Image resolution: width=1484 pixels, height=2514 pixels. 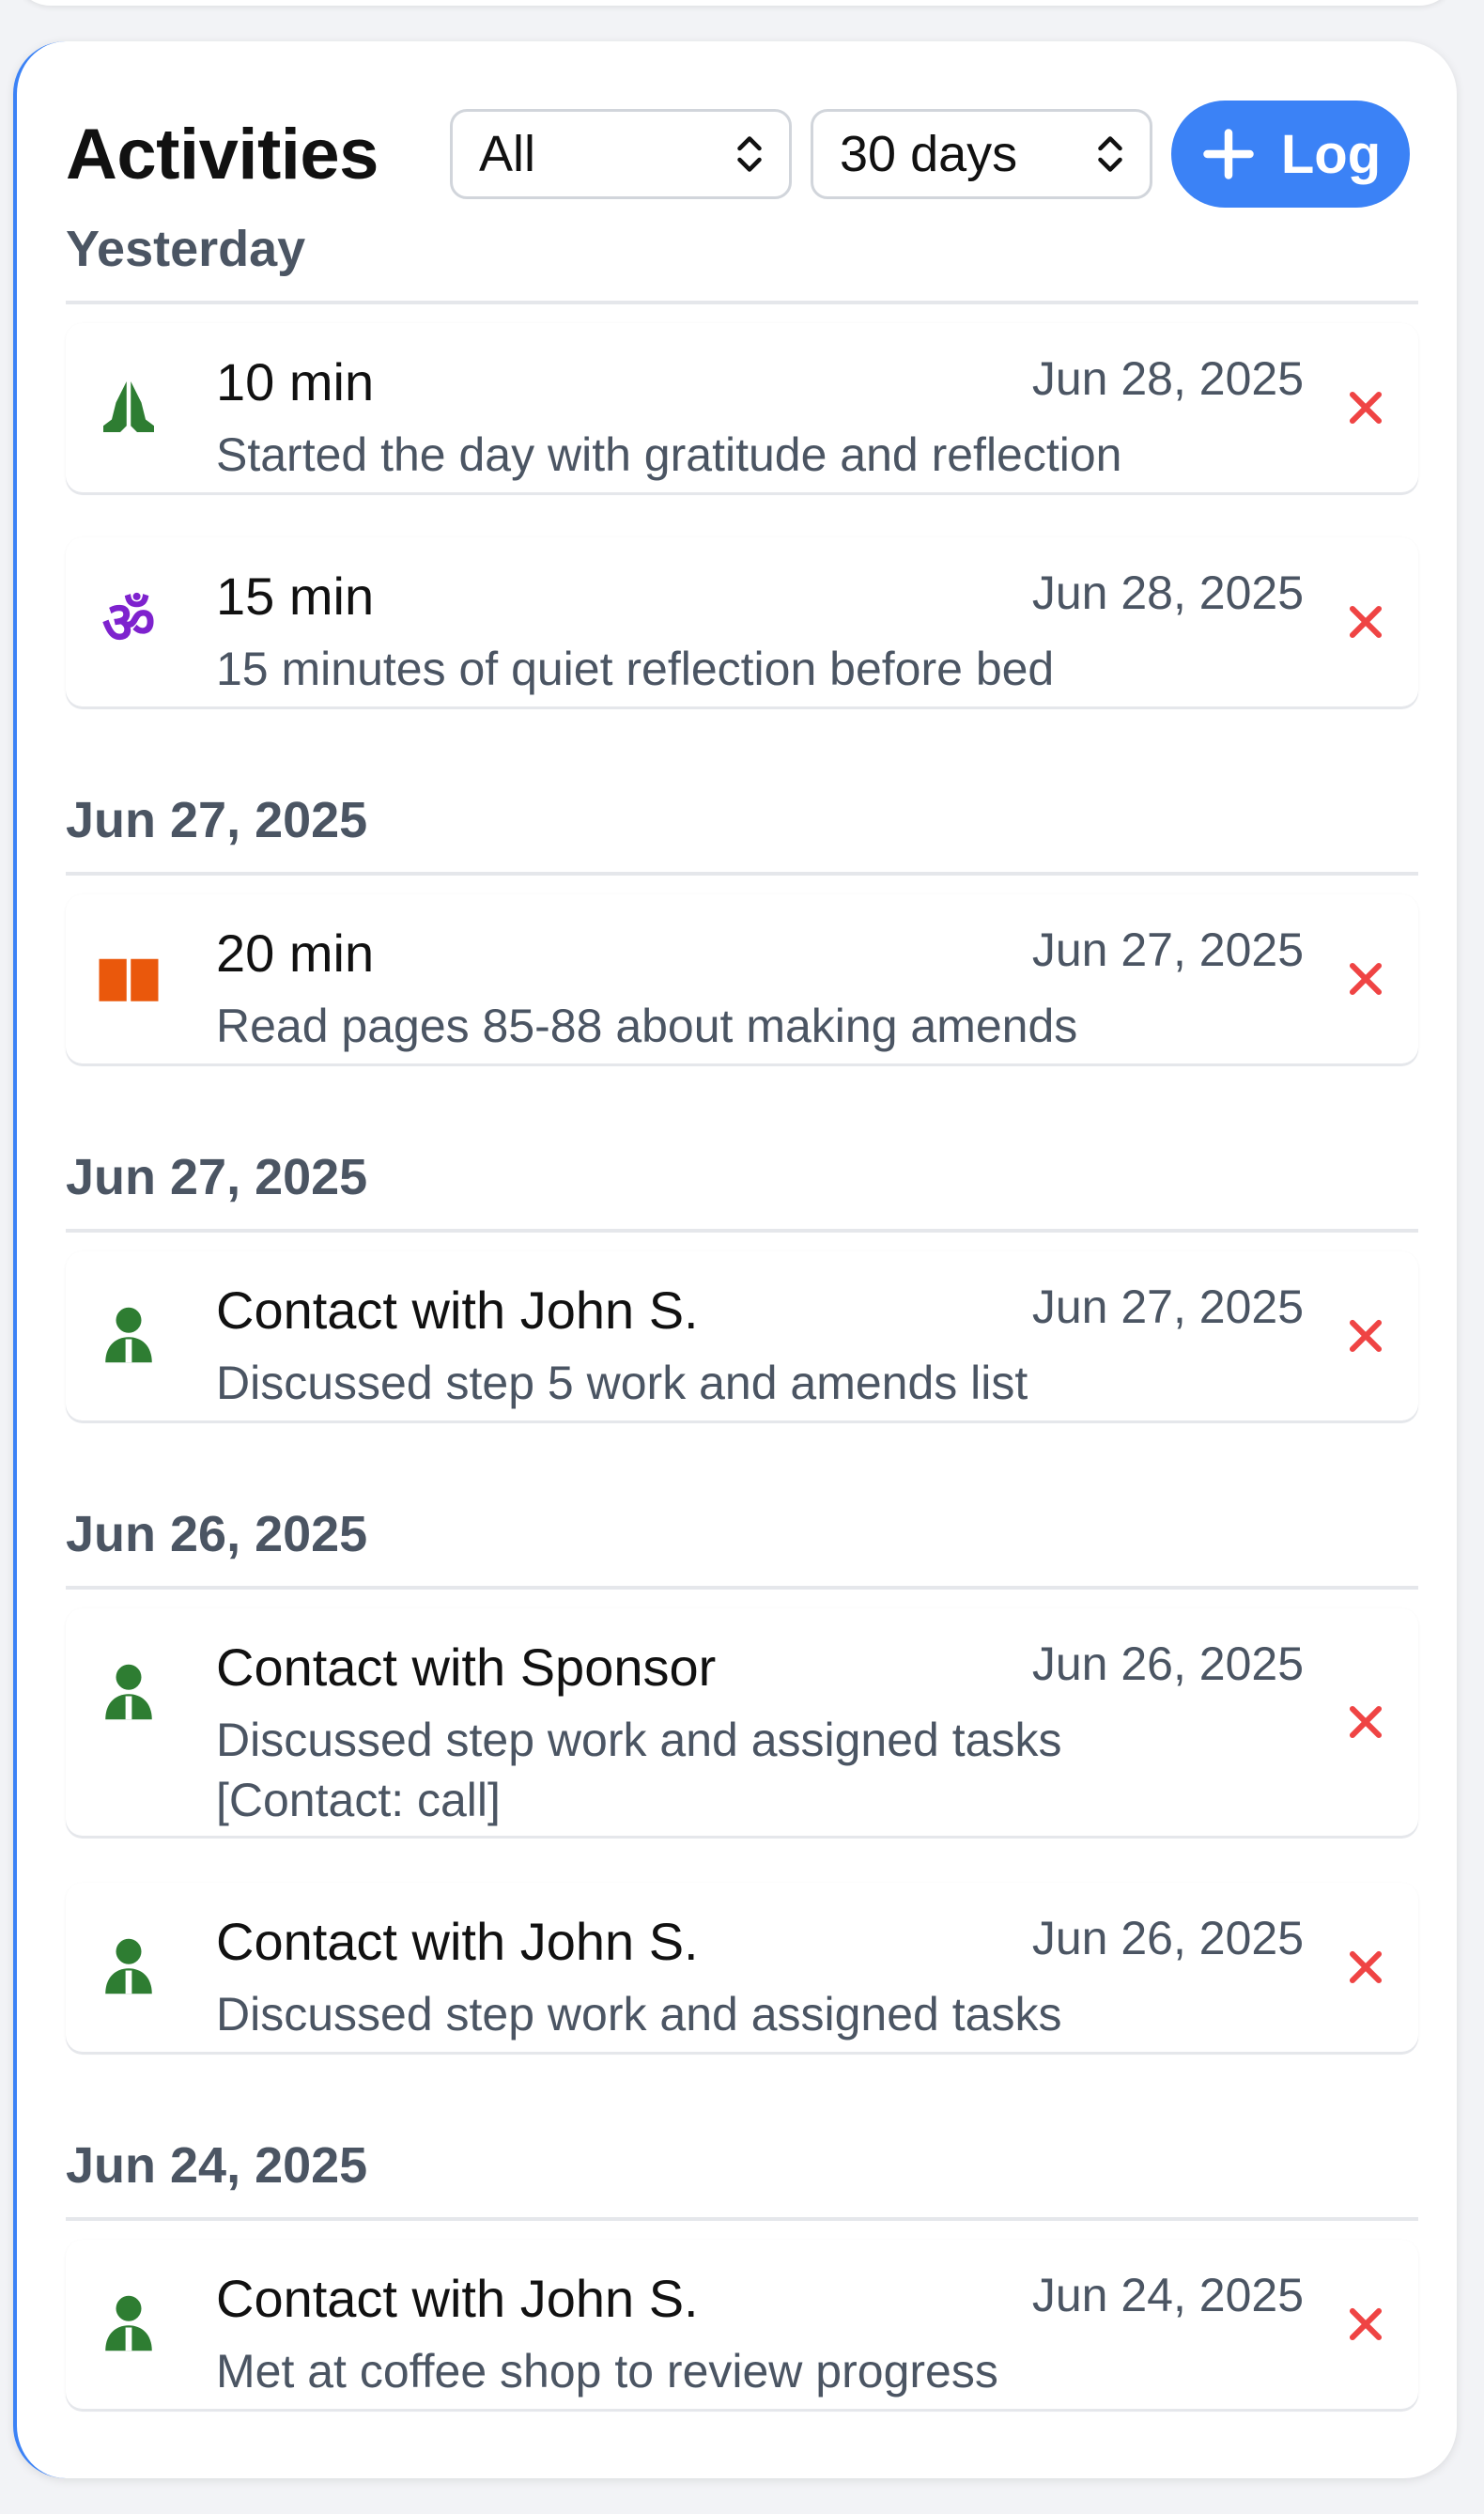 I want to click on activity-title: 20 min, so click(x=295, y=953).